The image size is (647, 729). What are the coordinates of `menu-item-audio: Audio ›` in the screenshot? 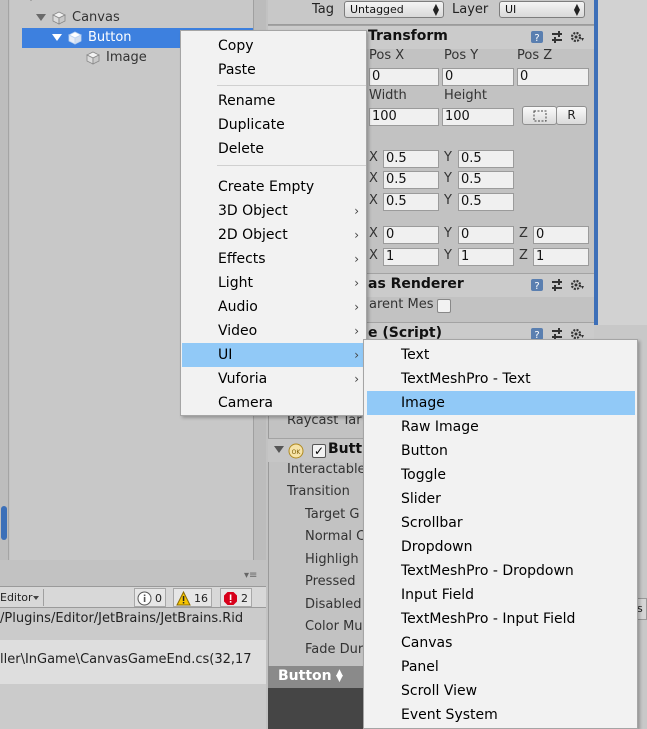 It's located at (274, 307).